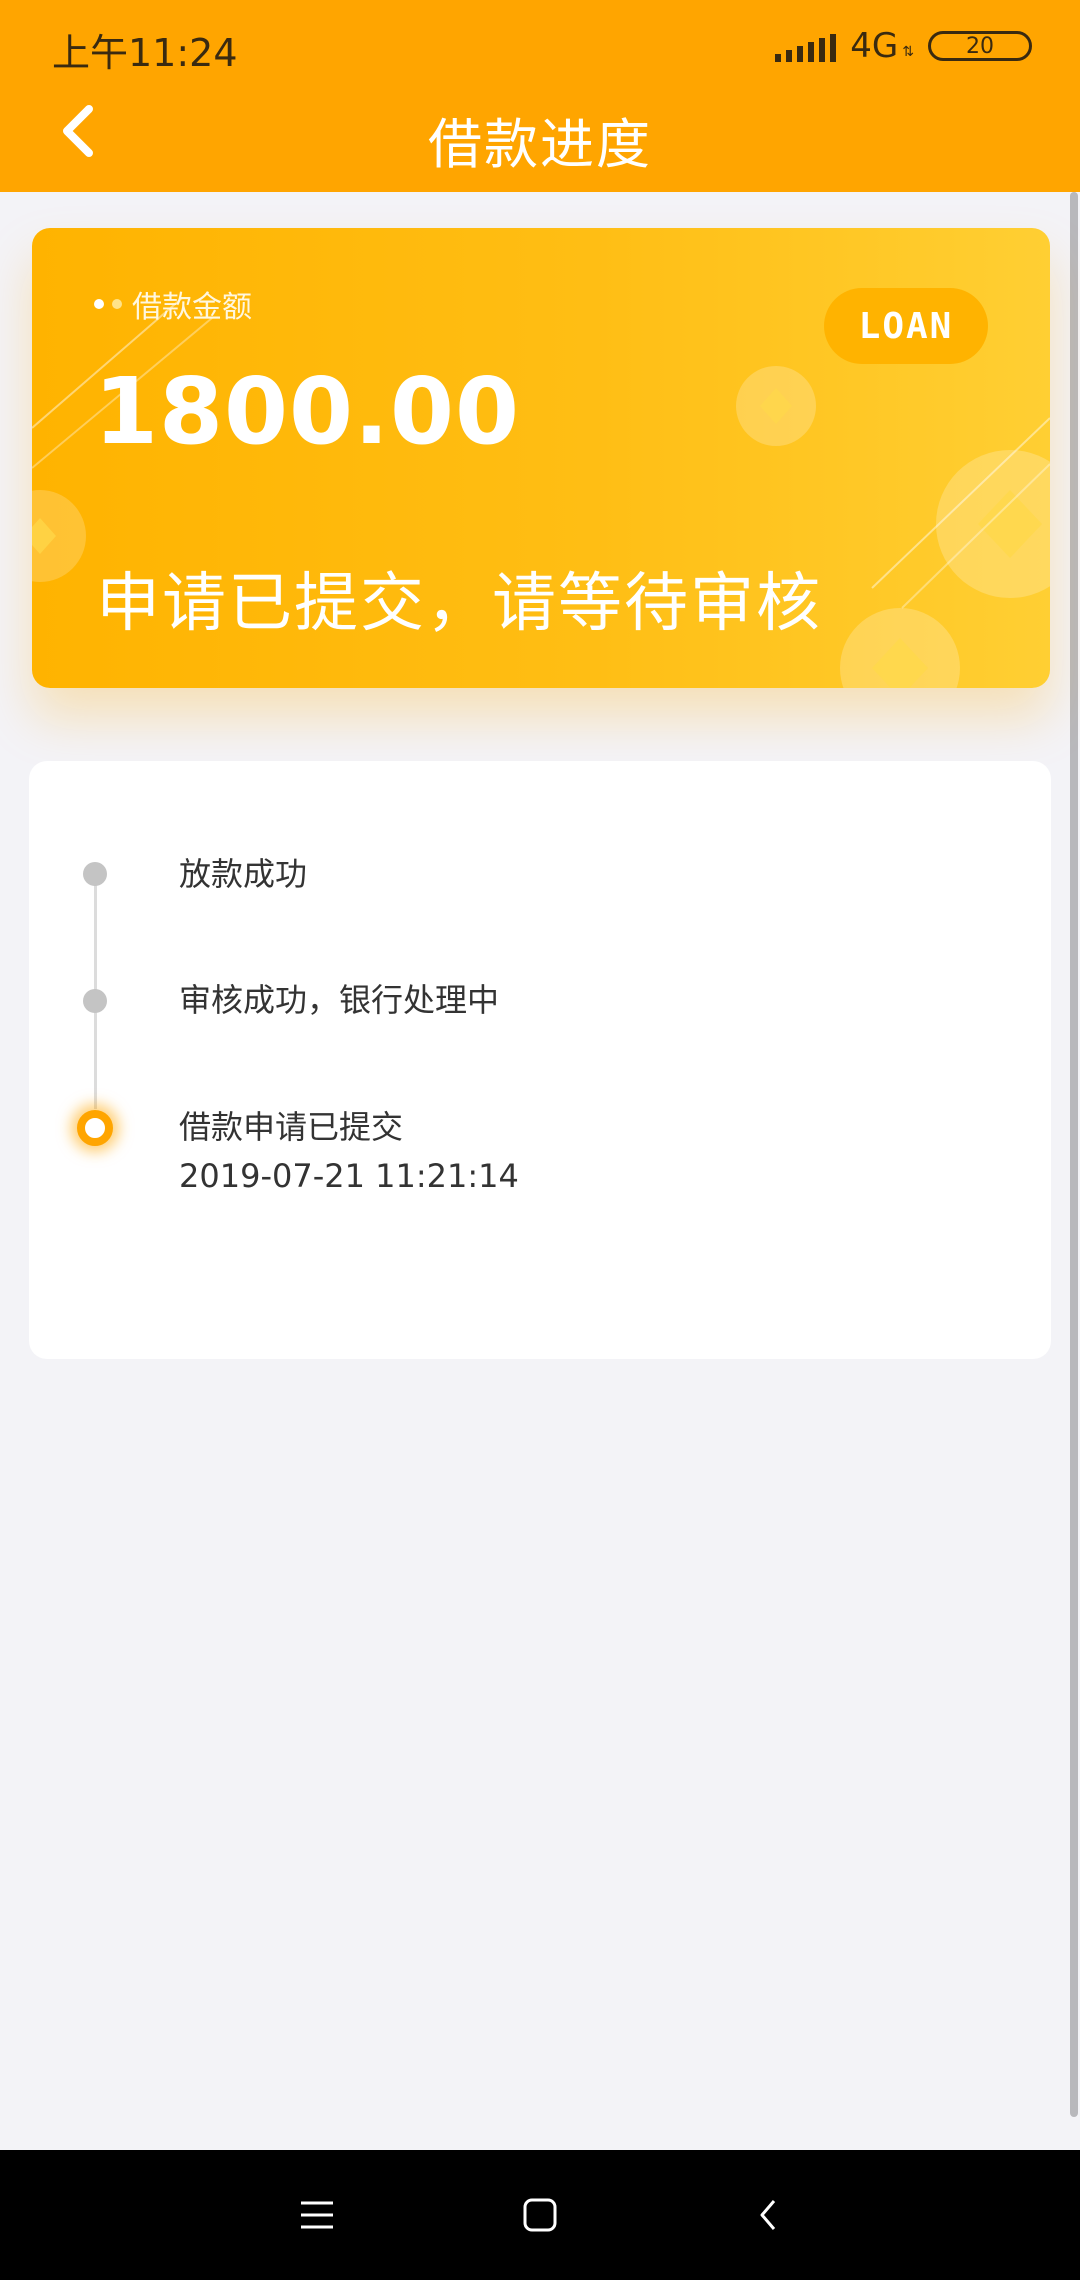 The height and width of the screenshot is (2280, 1080). Describe the element at coordinates (906, 326) in the screenshot. I see `loan-badge: LOAN` at that location.